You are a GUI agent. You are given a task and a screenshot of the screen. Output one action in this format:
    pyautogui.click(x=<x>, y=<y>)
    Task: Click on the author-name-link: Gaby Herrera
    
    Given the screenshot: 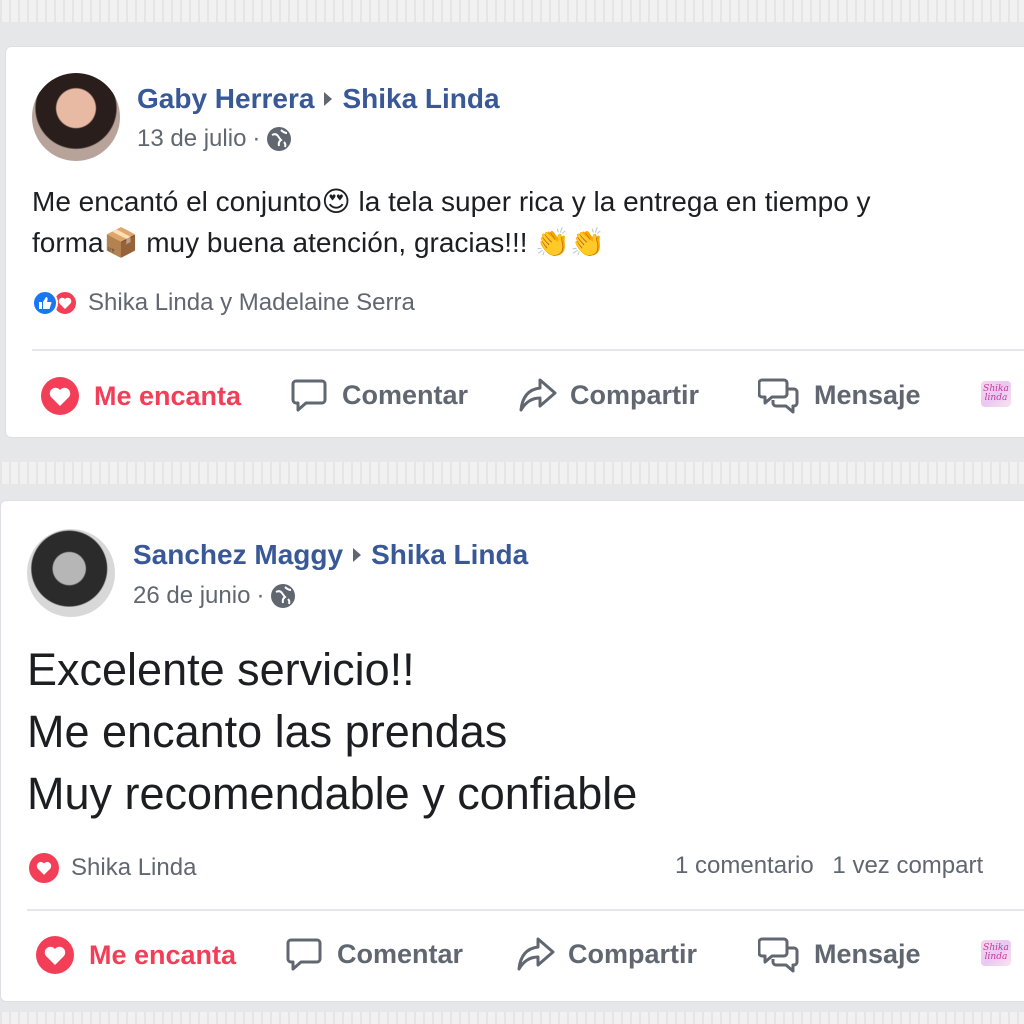 What is the action you would take?
    pyautogui.click(x=225, y=98)
    